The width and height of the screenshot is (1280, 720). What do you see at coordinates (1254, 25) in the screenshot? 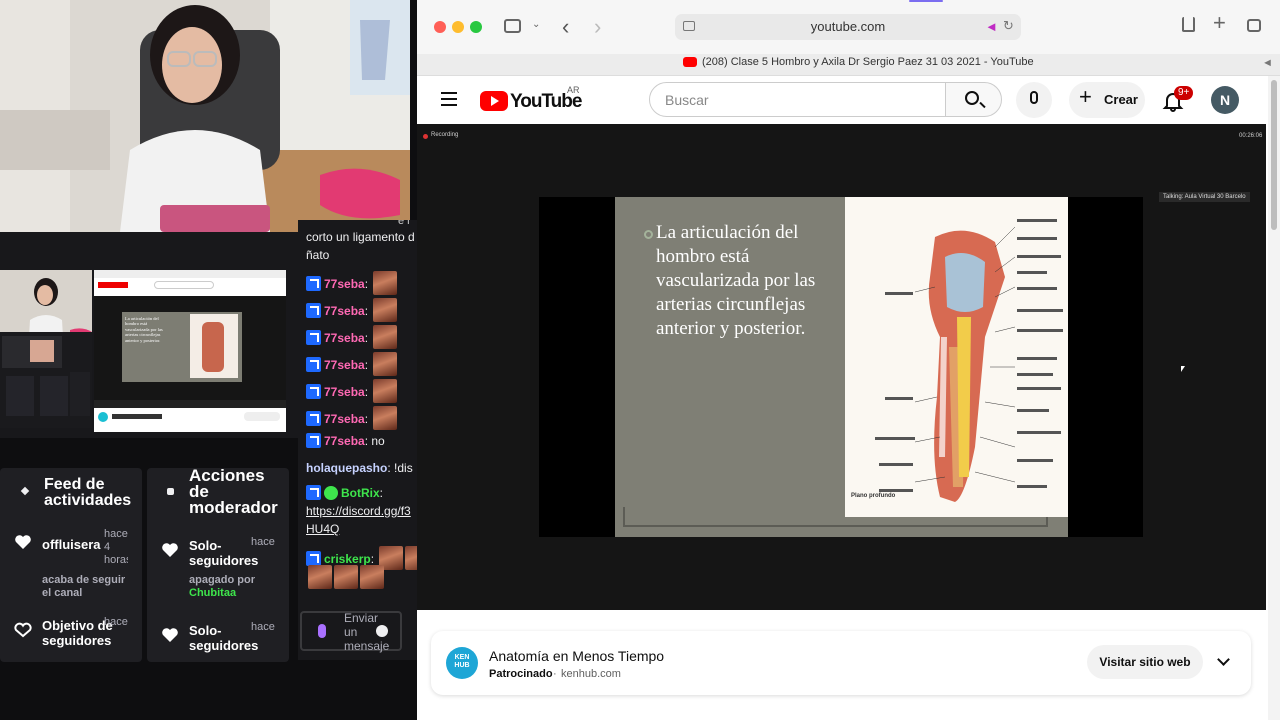
I see `tab-overview-icon` at bounding box center [1254, 25].